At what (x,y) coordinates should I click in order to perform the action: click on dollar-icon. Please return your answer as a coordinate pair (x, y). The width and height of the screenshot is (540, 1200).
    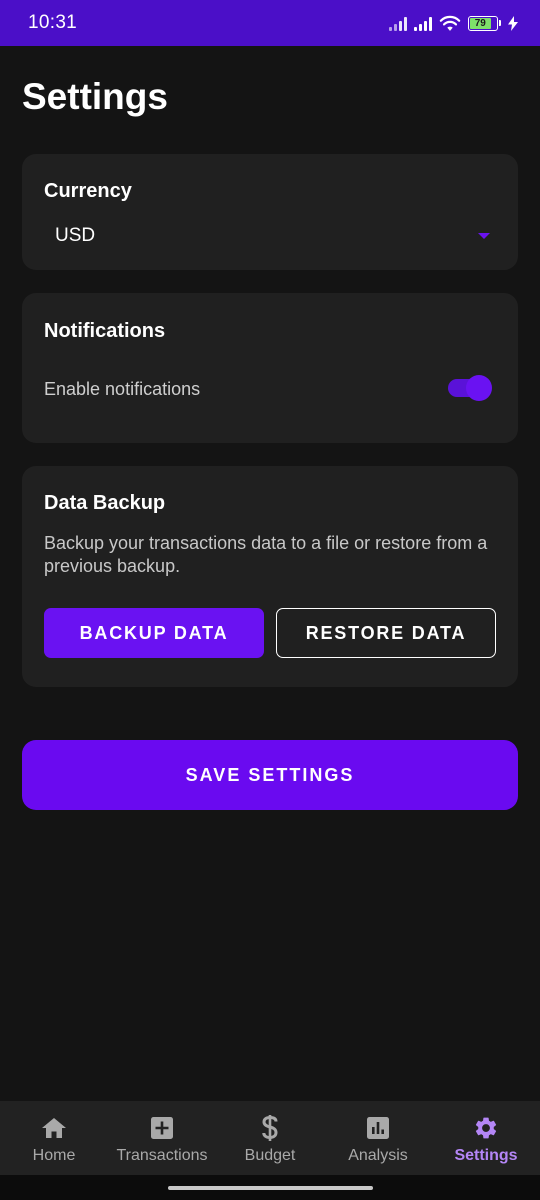
    Looking at the image, I should click on (270, 1128).